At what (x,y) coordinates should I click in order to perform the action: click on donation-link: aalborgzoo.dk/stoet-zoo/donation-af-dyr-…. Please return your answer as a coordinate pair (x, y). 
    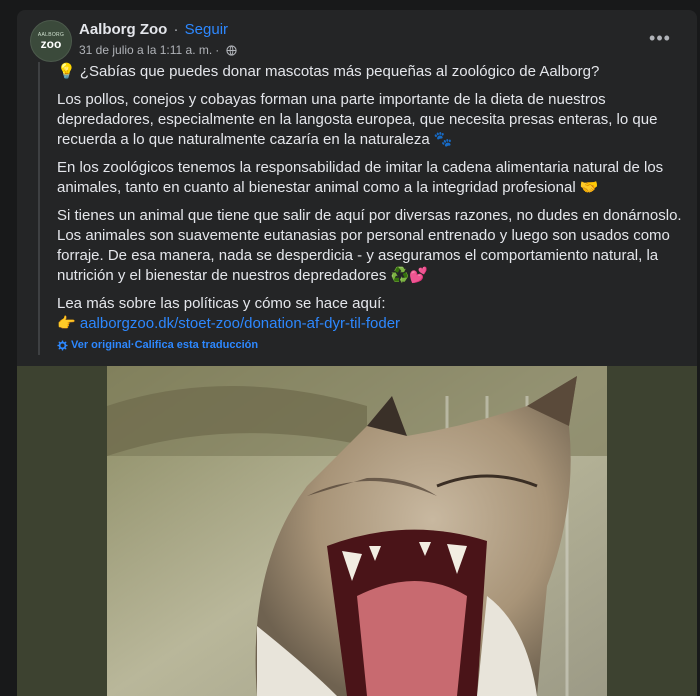
    Looking at the image, I should click on (240, 323).